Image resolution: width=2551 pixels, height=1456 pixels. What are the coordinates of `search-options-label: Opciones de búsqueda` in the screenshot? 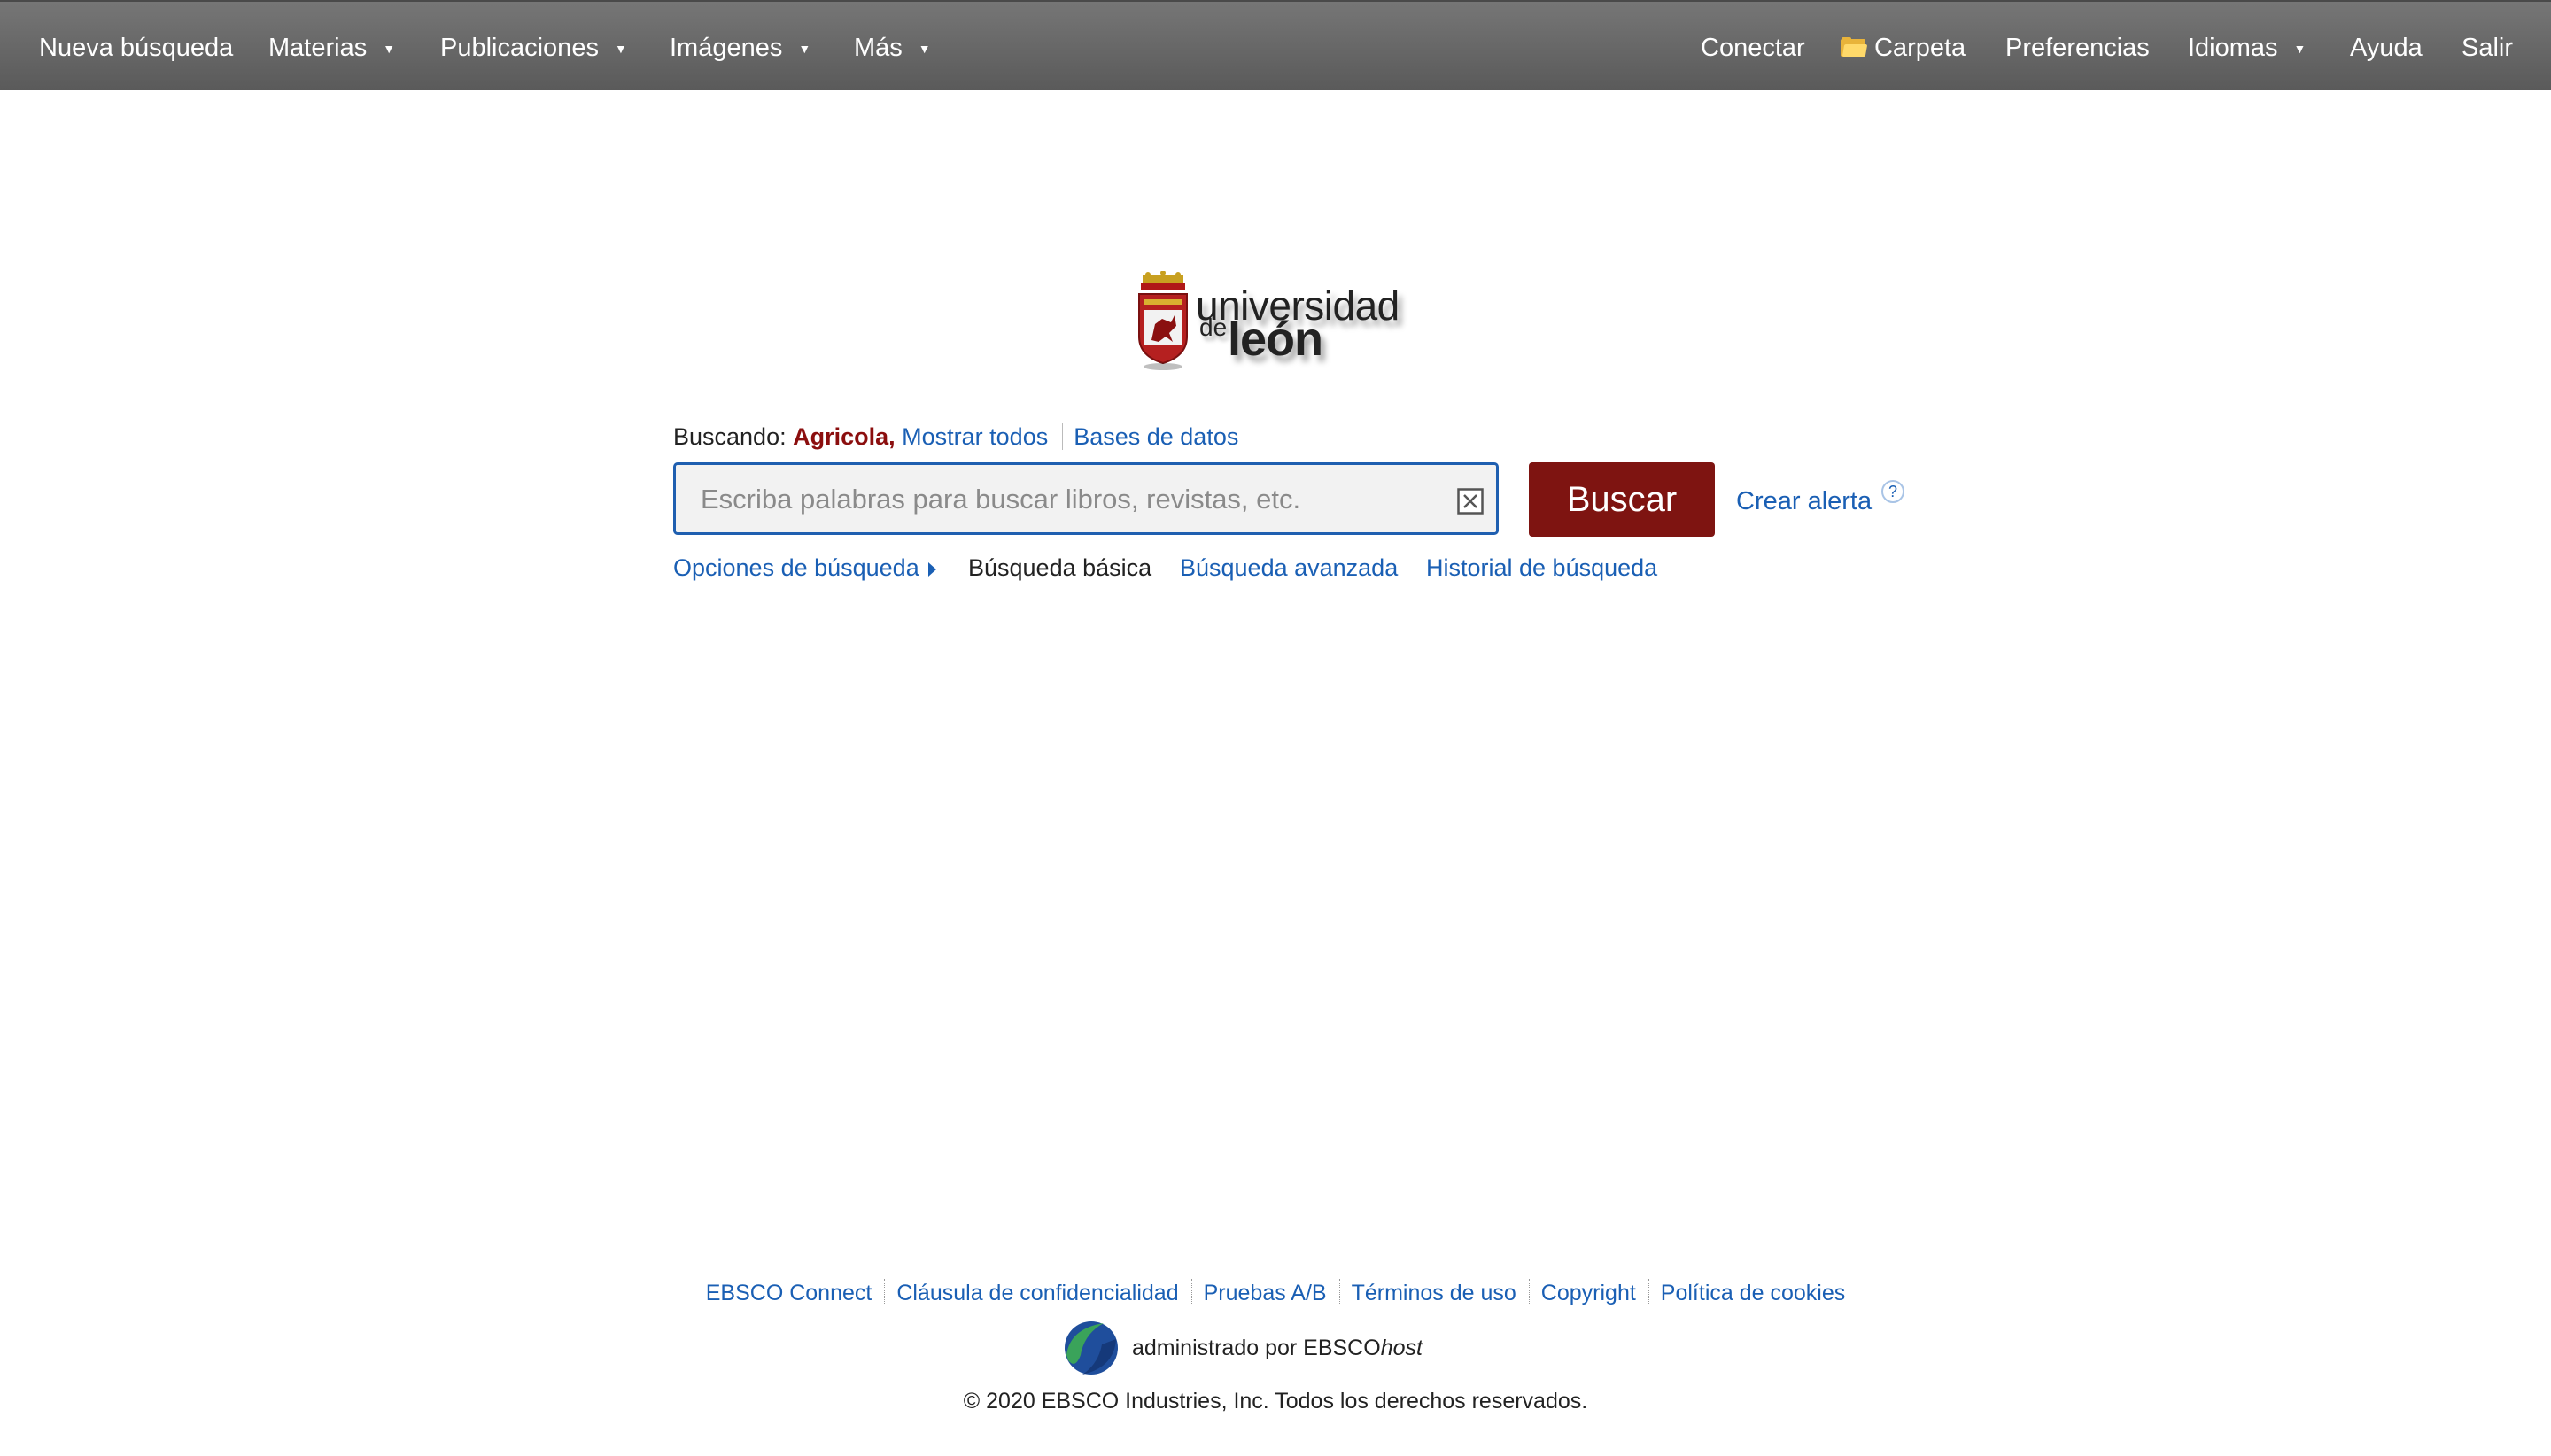 It's located at (796, 567).